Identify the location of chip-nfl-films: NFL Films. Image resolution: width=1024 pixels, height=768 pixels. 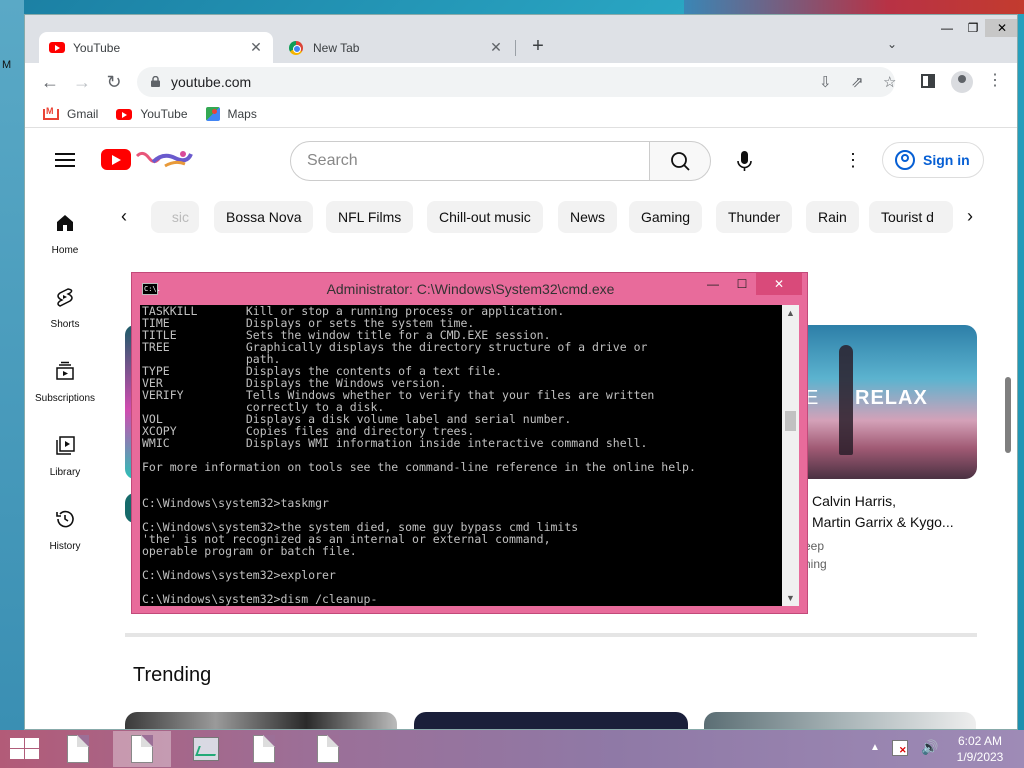
(370, 217).